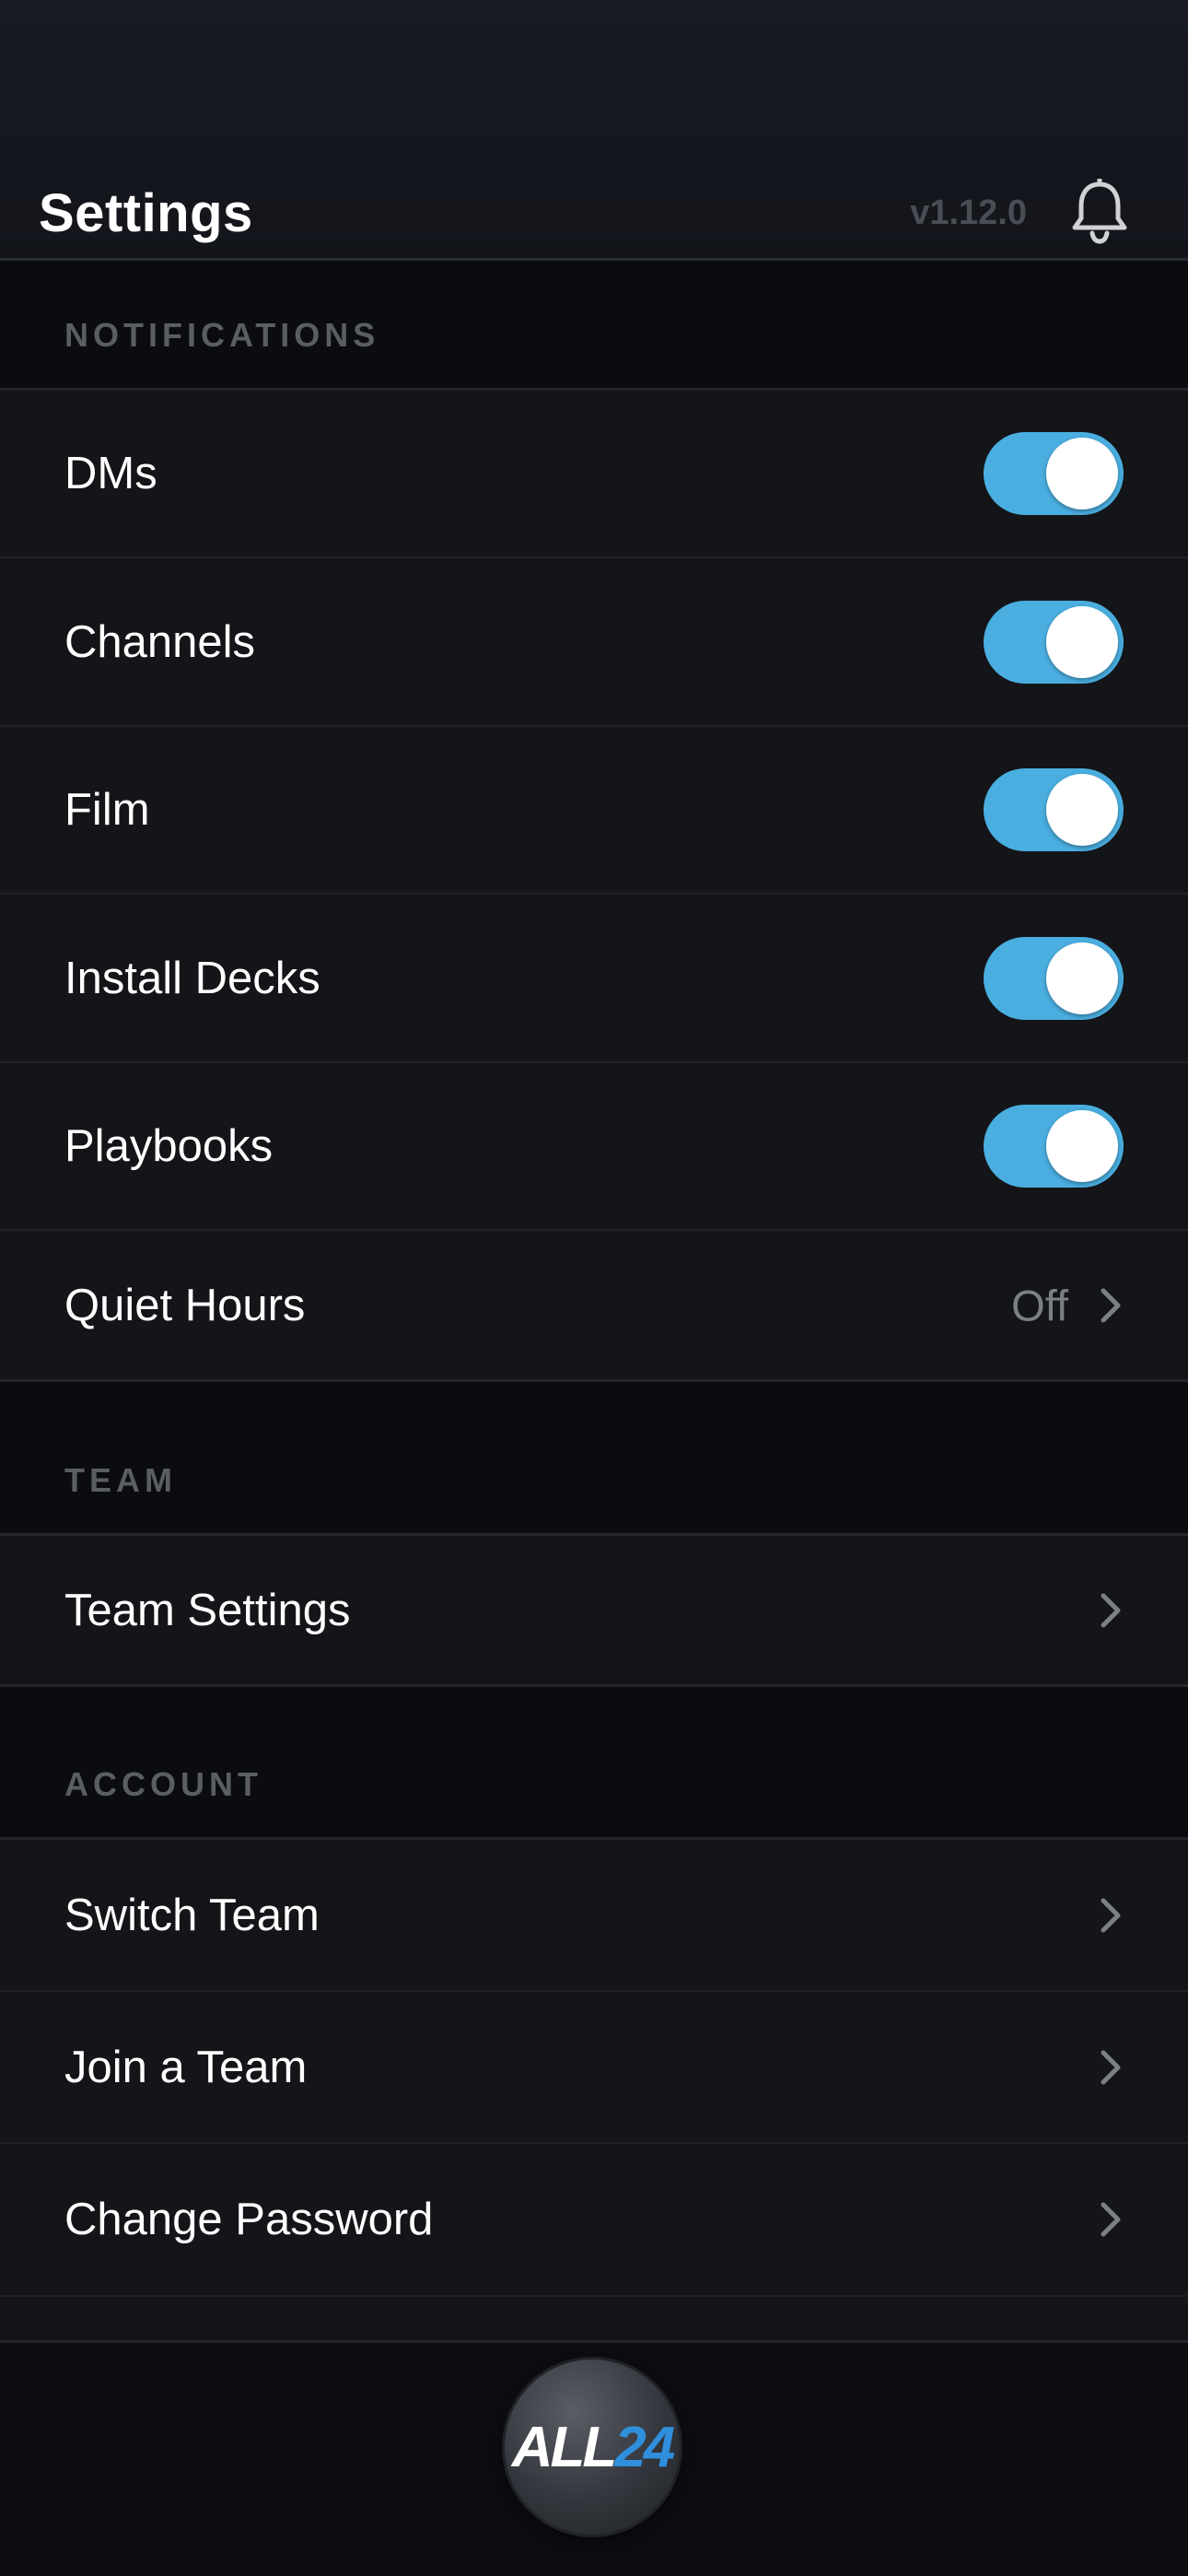  I want to click on row-label: Install Decks, so click(192, 978).